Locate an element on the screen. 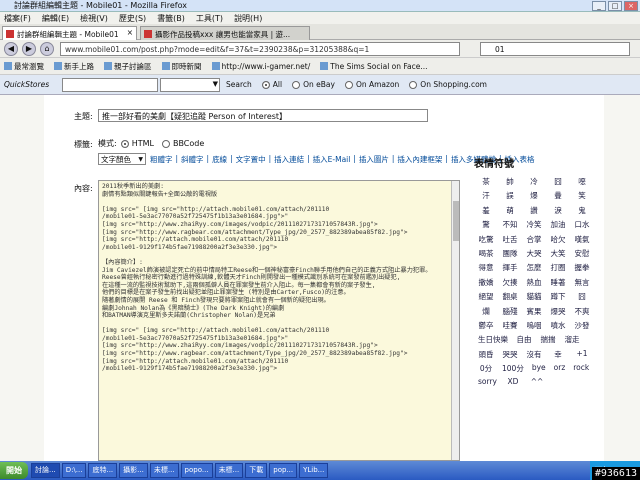 The image size is (640, 480). emoticon-item: 加油 is located at coordinates (558, 226).